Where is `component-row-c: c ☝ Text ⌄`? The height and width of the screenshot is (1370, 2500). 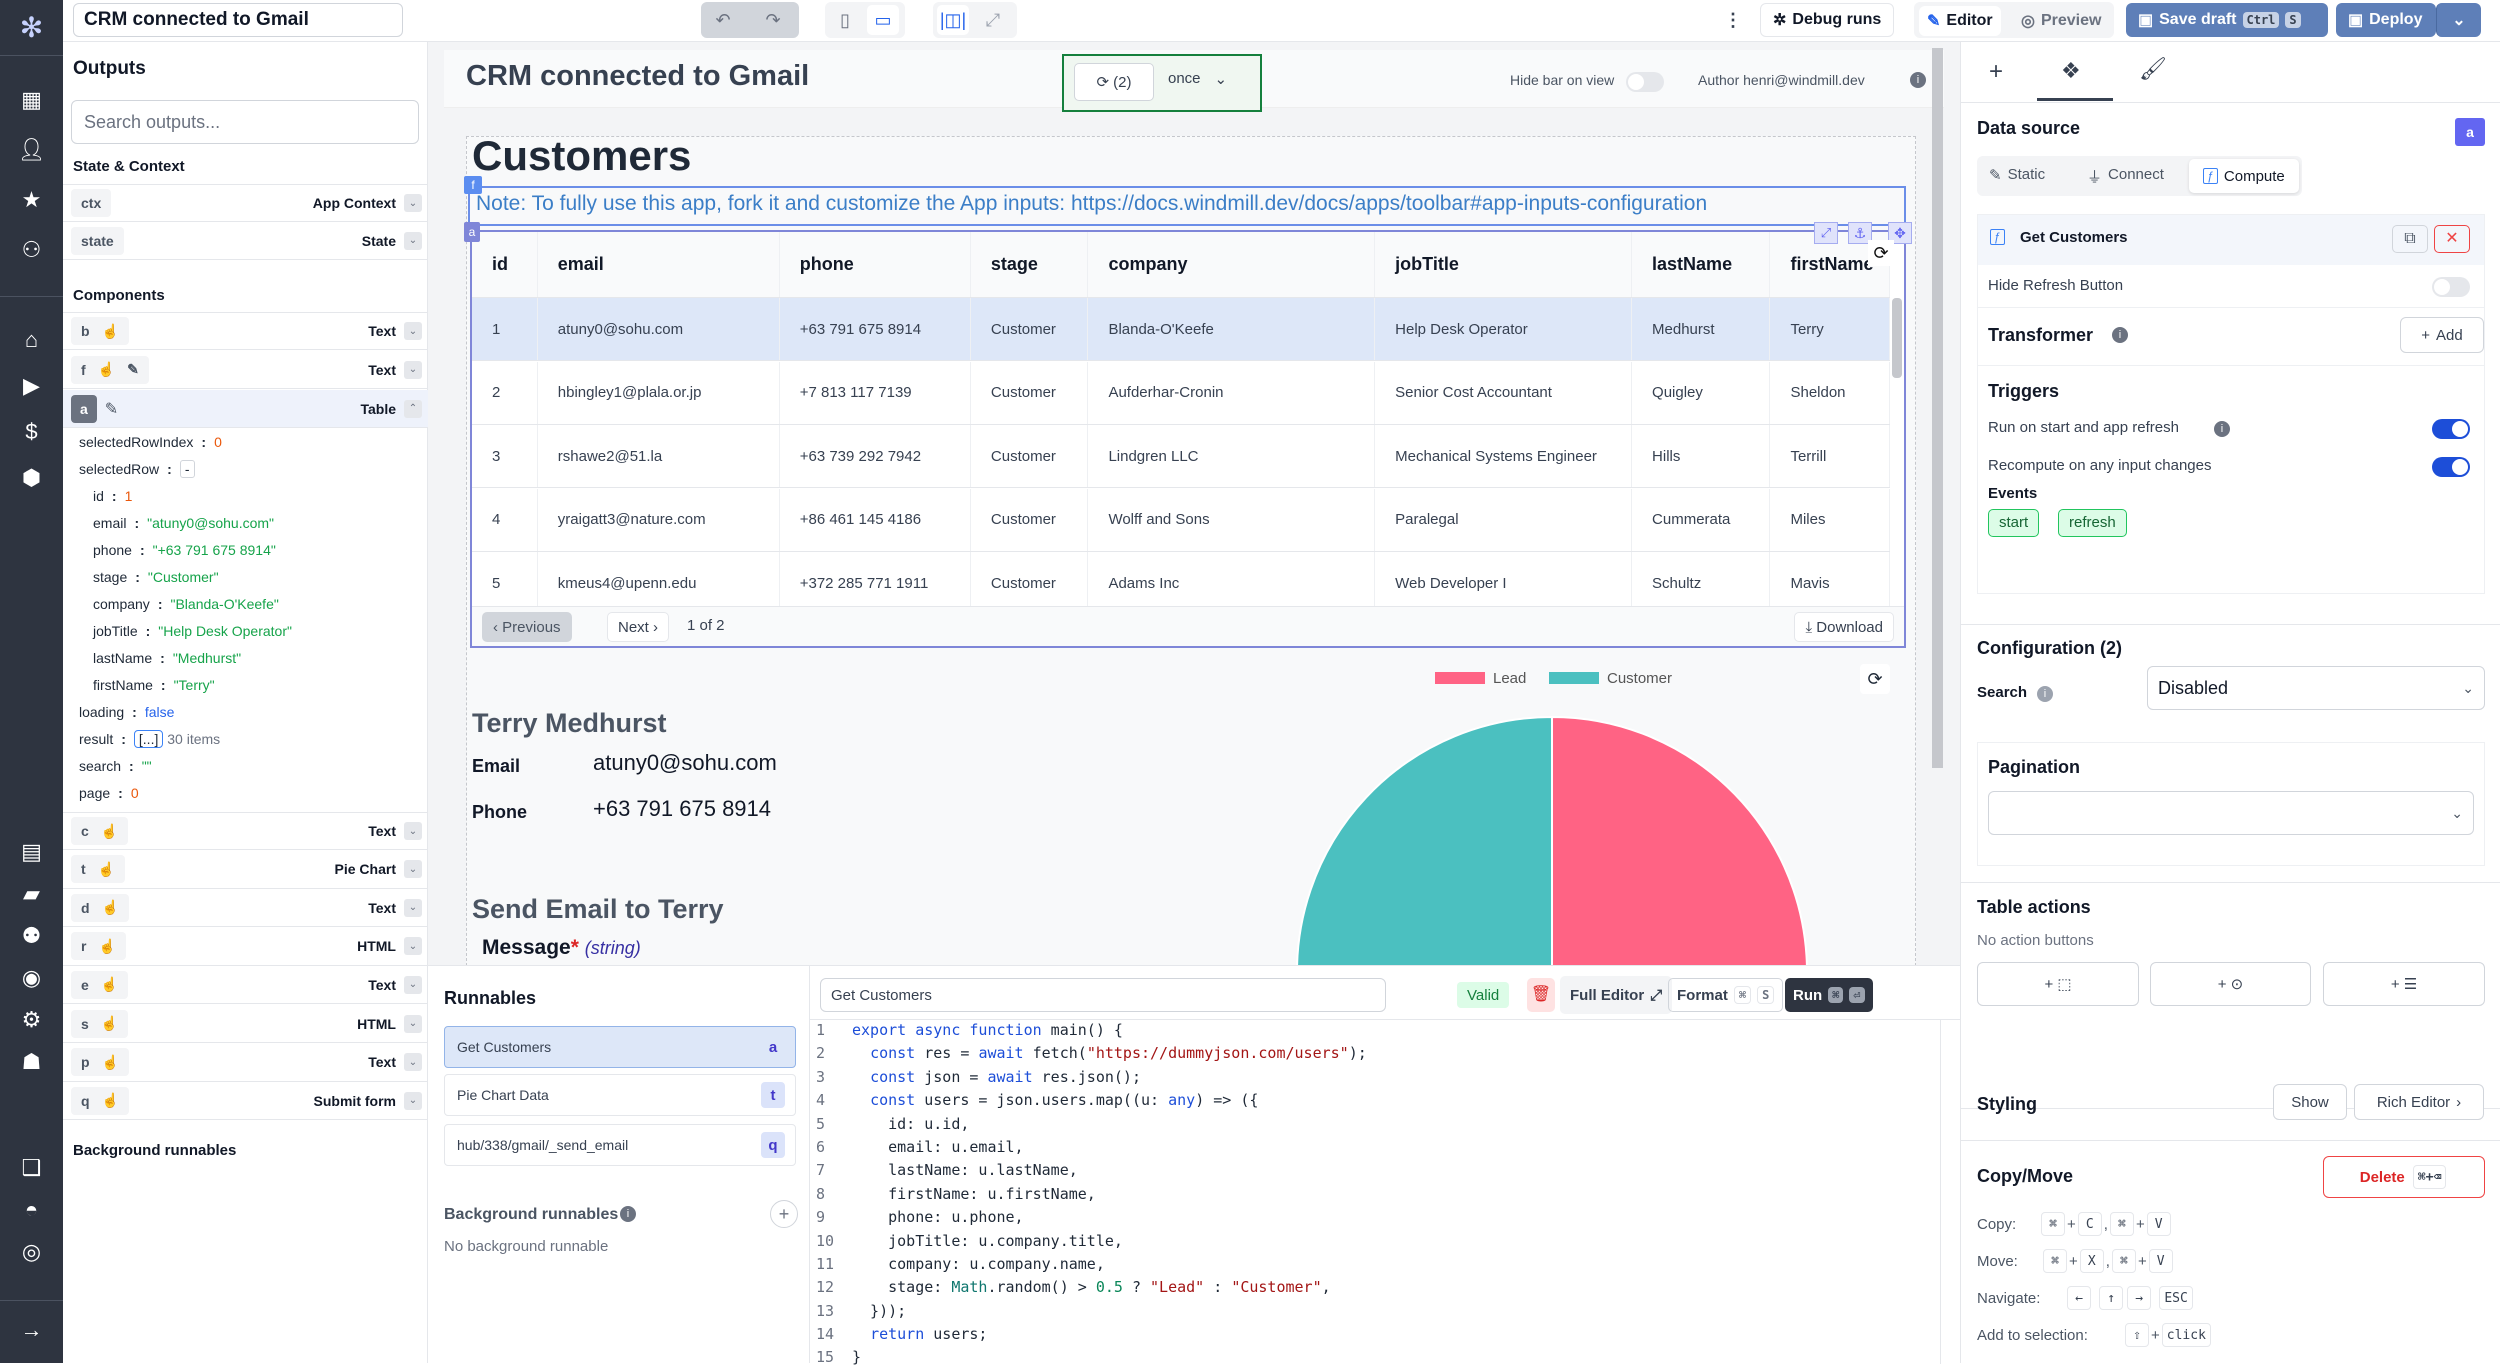 component-row-c: c ☝ Text ⌄ is located at coordinates (245, 831).